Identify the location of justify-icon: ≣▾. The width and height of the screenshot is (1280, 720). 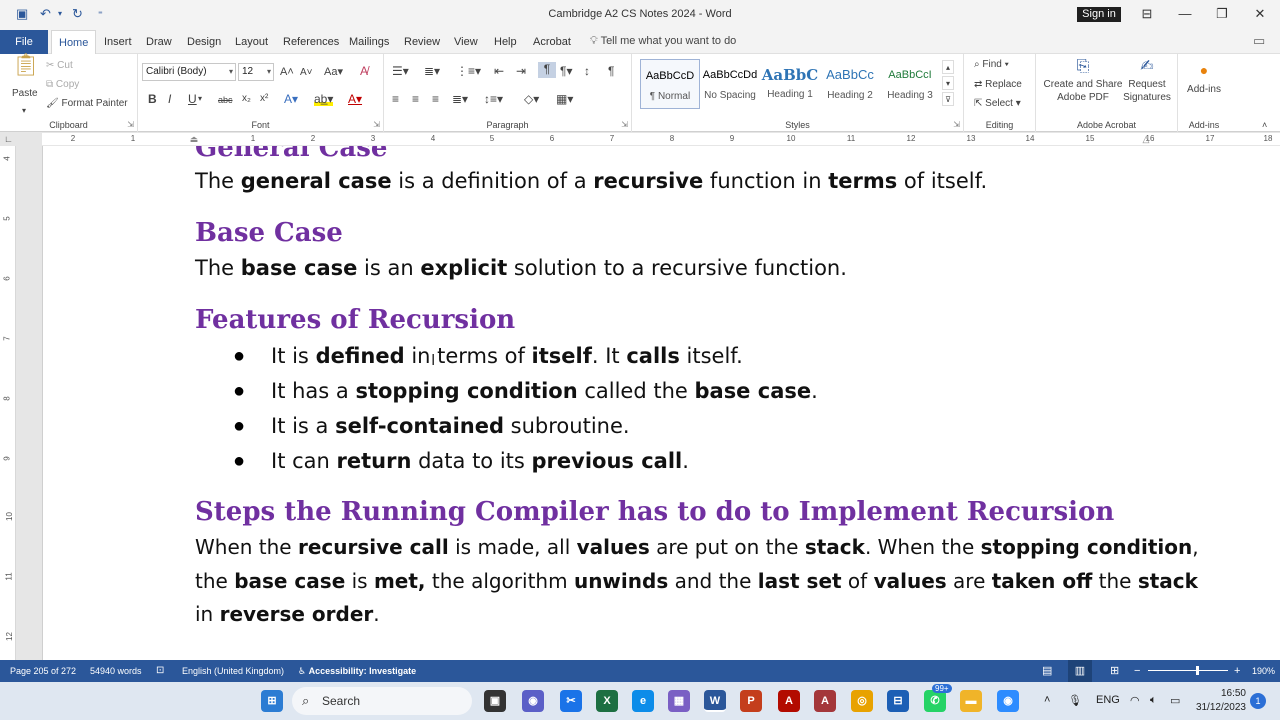
(460, 99).